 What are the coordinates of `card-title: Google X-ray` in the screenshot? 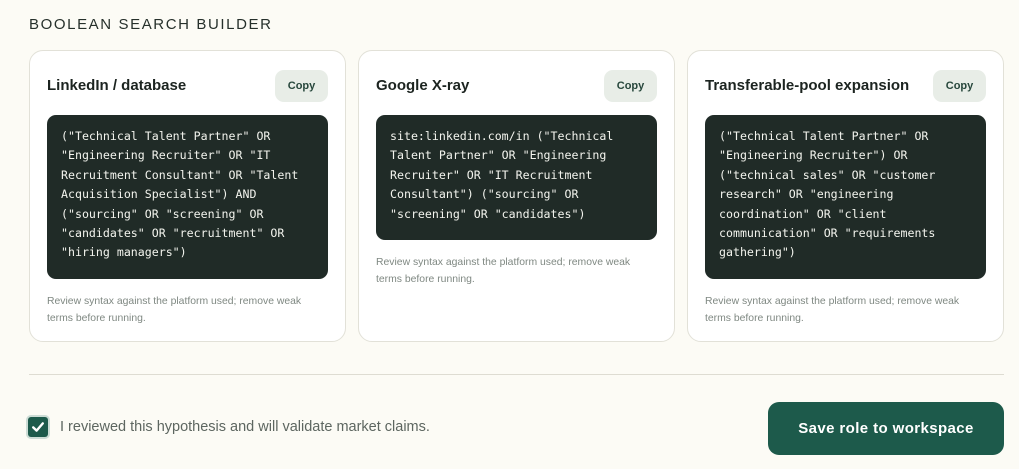 It's located at (423, 85).